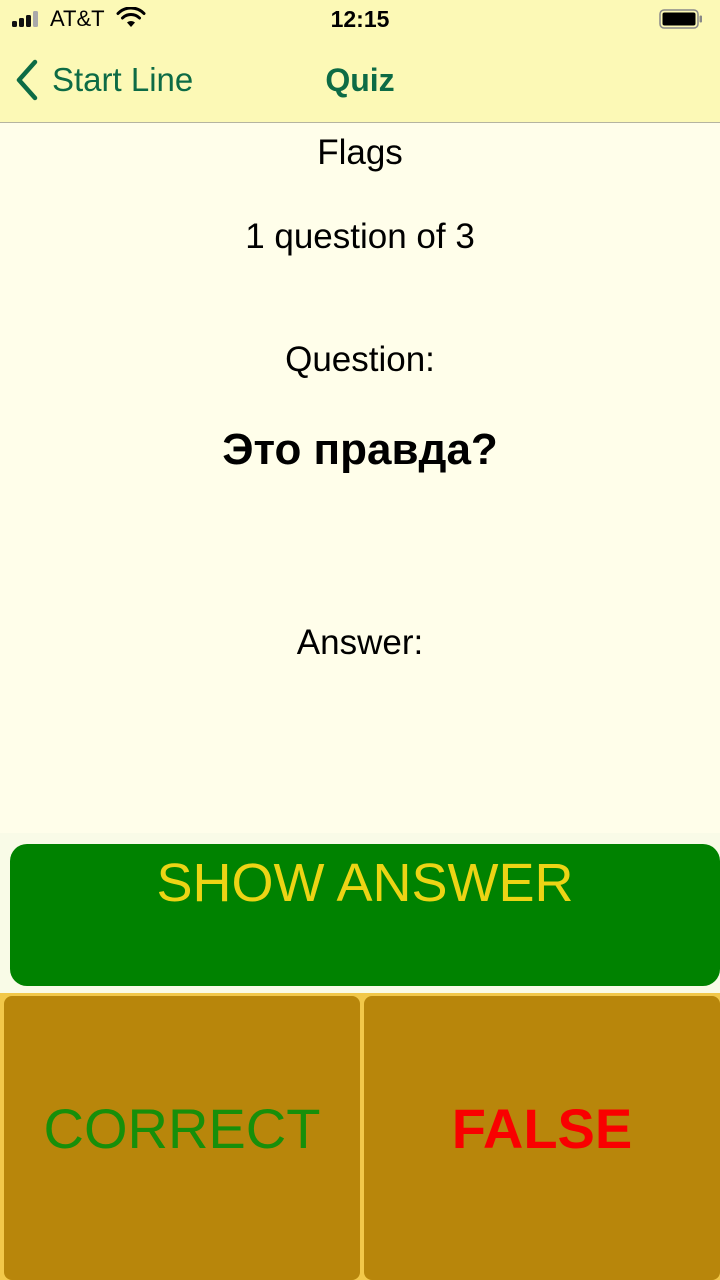 The height and width of the screenshot is (1280, 720). I want to click on question-text: Это правда?, so click(360, 449).